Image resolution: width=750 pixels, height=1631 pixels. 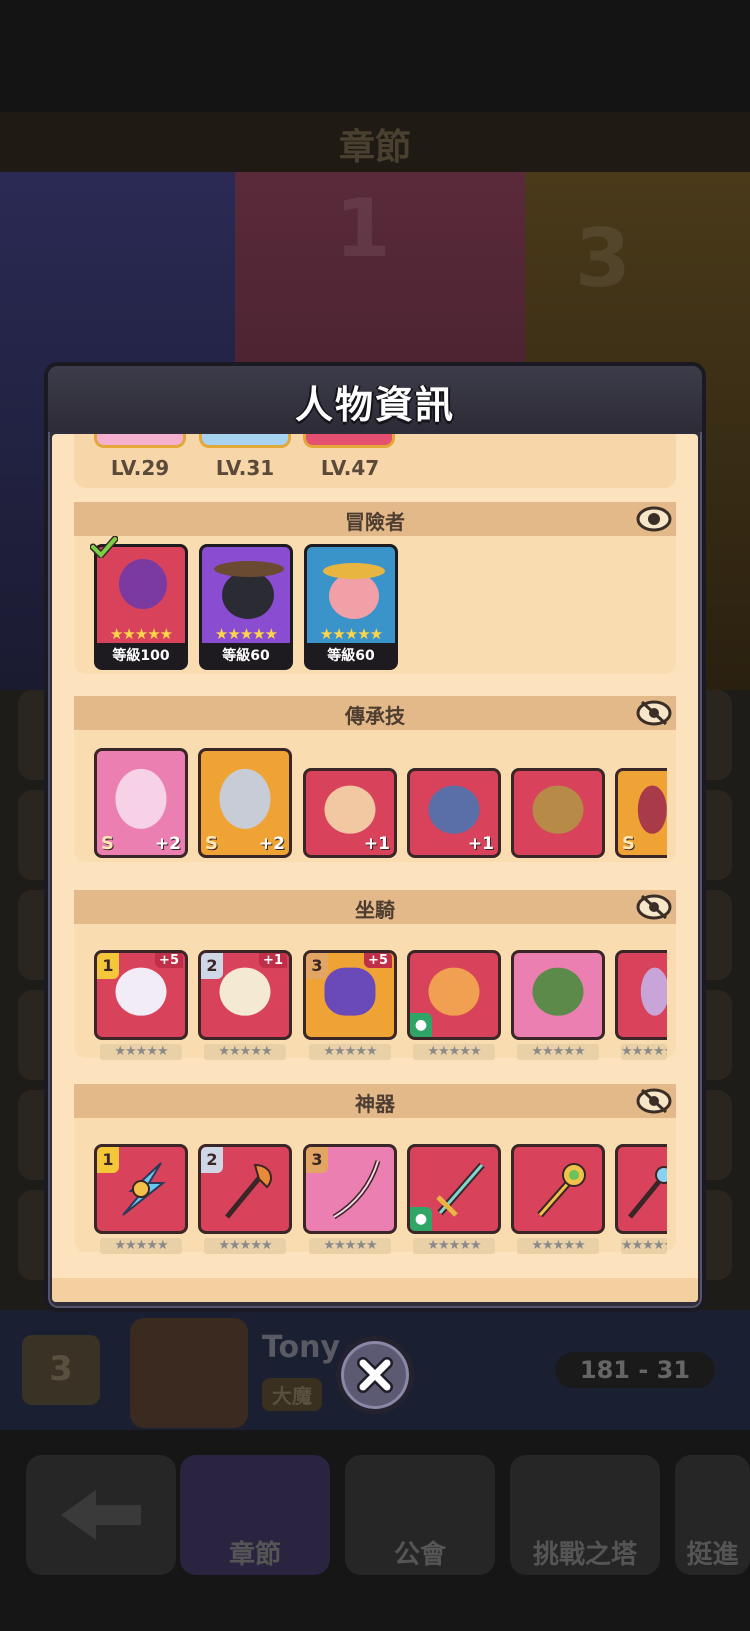 I want to click on adventurer-card: ★★★★★ 等級100, so click(x=141, y=607).